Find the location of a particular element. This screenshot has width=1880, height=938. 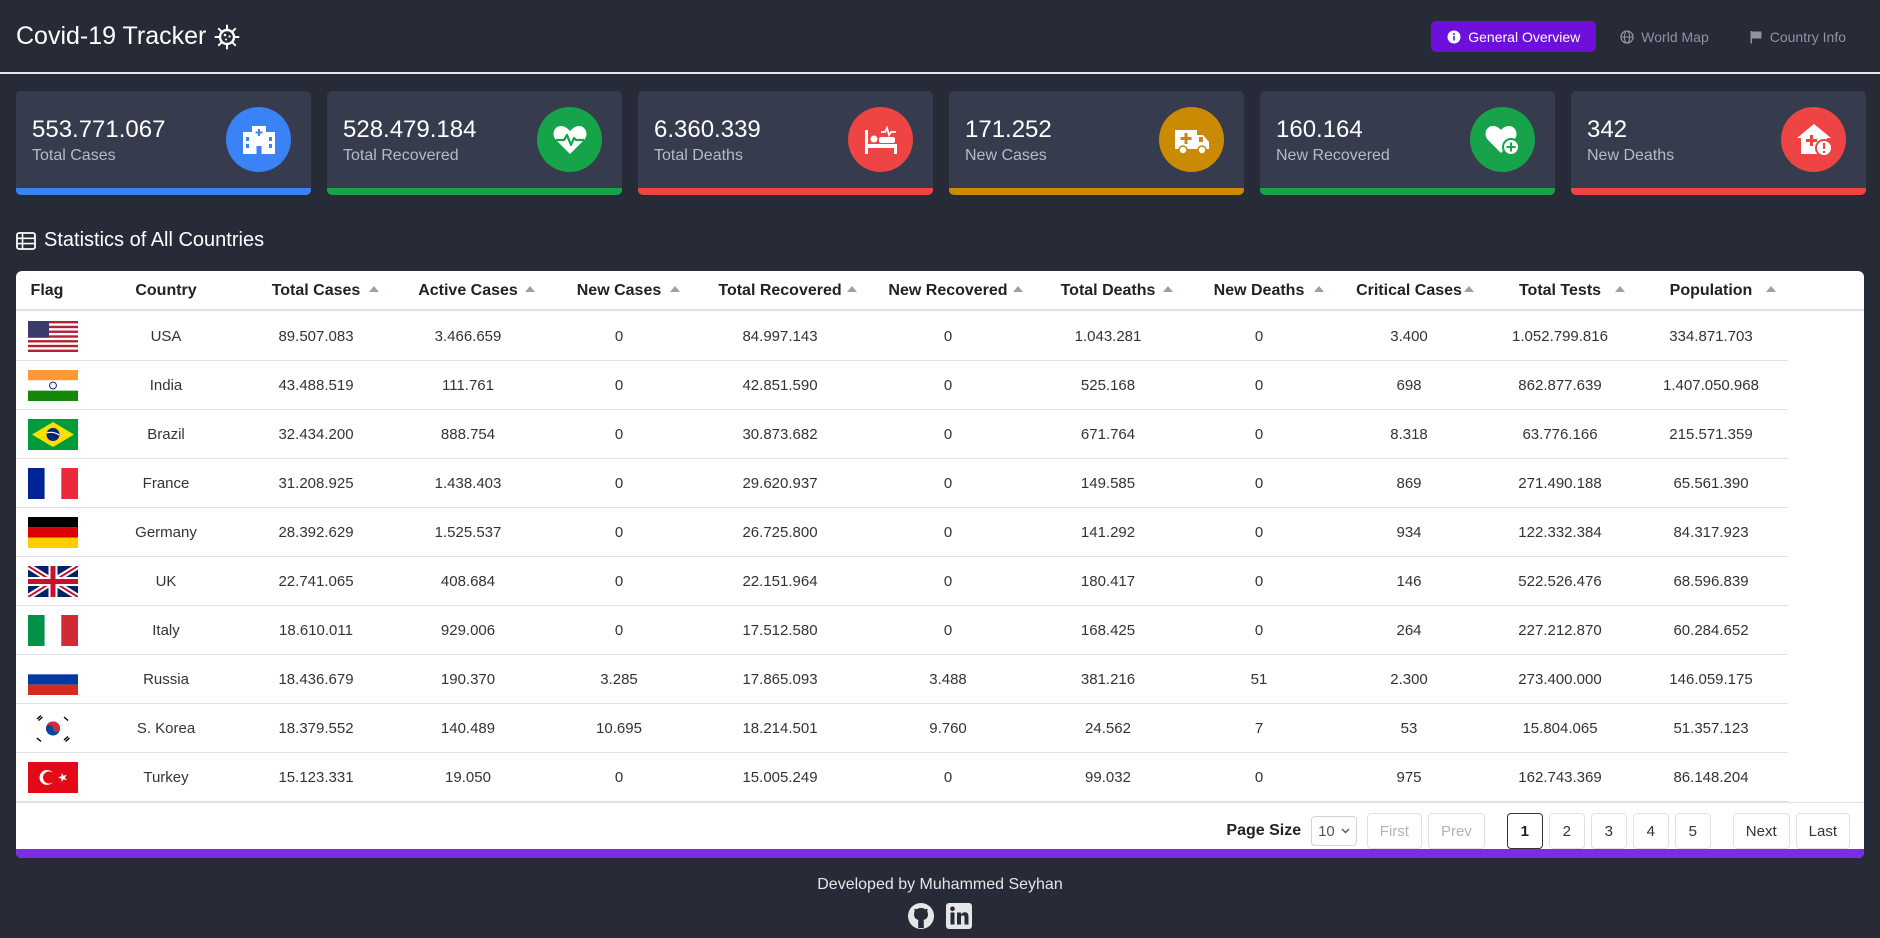

column-header: Critical Cases is located at coordinates (1409, 291).